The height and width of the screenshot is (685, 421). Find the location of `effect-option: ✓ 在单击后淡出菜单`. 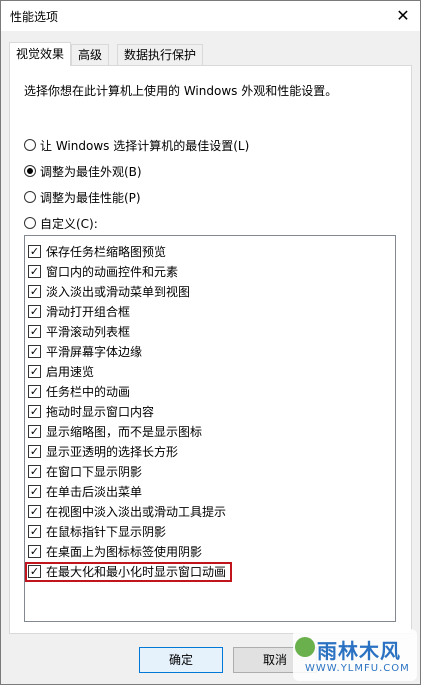

effect-option: ✓ 在单击后淡出菜单 is located at coordinates (85, 491).